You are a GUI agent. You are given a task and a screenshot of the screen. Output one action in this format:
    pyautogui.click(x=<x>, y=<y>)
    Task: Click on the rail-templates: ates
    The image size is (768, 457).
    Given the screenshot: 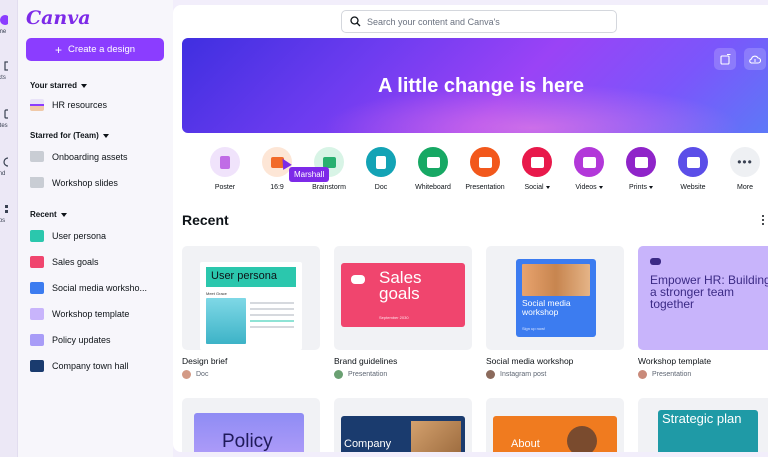 What is the action you would take?
    pyautogui.click(x=8, y=118)
    